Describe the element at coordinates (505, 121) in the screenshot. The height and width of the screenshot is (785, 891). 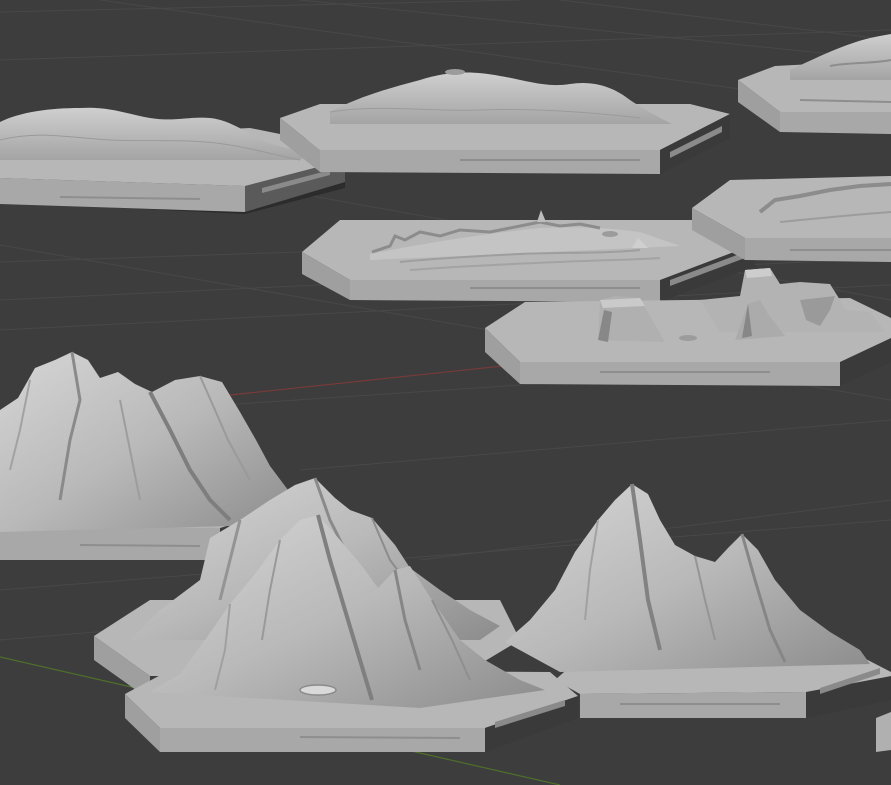
I see `tile-rolling-hills-center` at that location.